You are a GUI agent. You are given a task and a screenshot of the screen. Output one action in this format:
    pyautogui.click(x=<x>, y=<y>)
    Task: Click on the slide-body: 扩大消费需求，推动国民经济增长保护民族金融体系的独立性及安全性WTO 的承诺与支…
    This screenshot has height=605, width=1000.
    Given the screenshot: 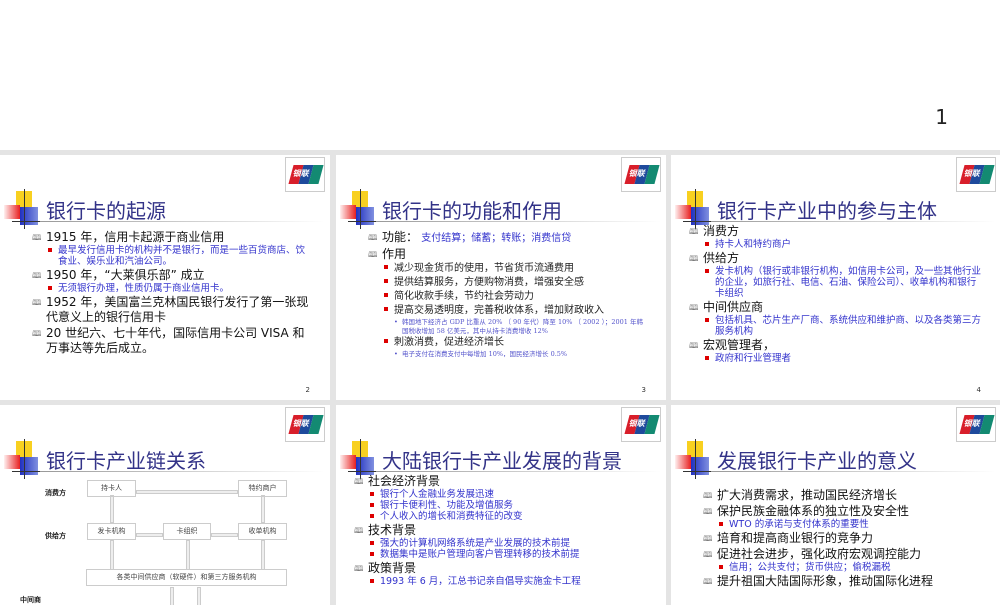 What is the action you would take?
    pyautogui.click(x=841, y=538)
    